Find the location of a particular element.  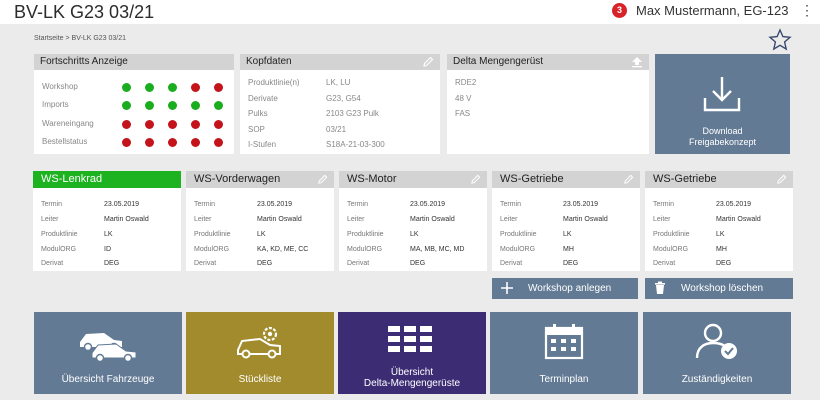

workshop-field-value: ID is located at coordinates (107, 249).